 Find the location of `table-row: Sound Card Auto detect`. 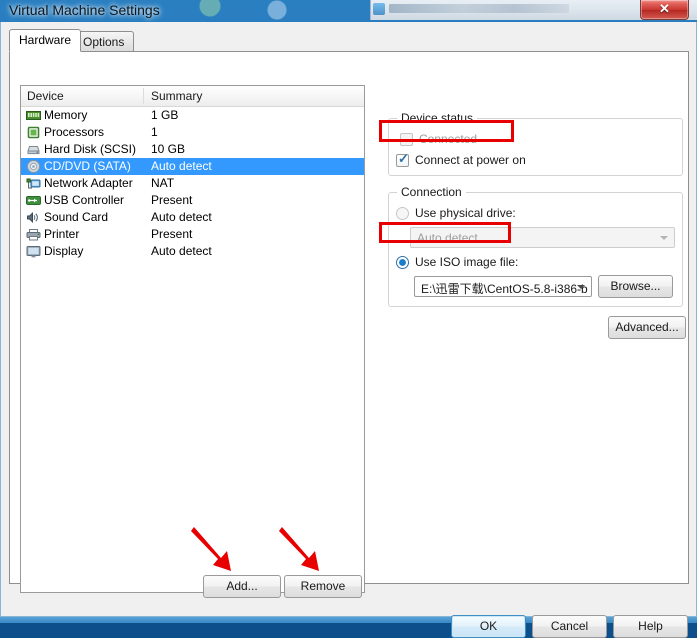

table-row: Sound Card Auto detect is located at coordinates (192, 217).